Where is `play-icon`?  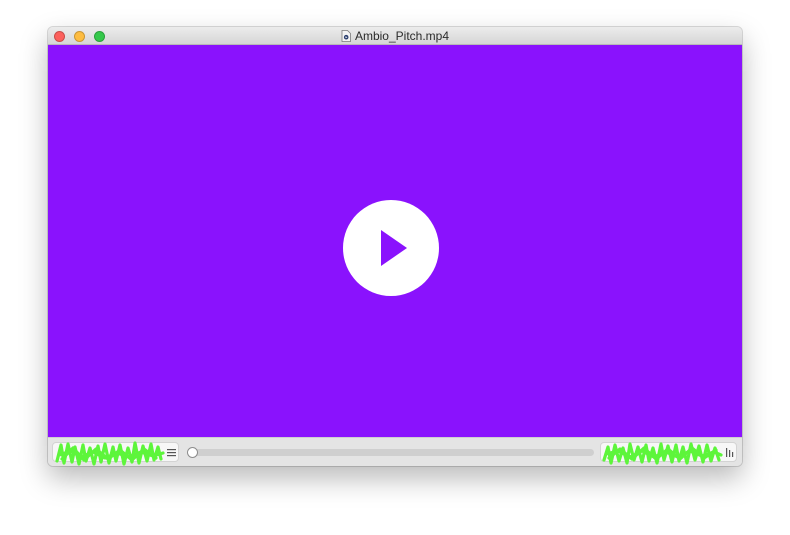
play-icon is located at coordinates (394, 248).